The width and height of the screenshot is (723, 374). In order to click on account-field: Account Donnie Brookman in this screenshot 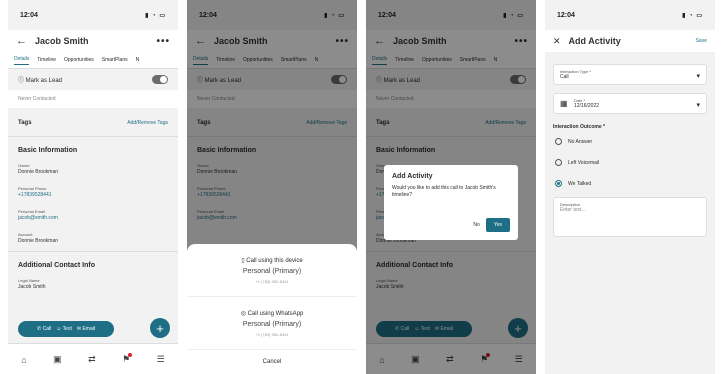, I will do `click(93, 238)`.